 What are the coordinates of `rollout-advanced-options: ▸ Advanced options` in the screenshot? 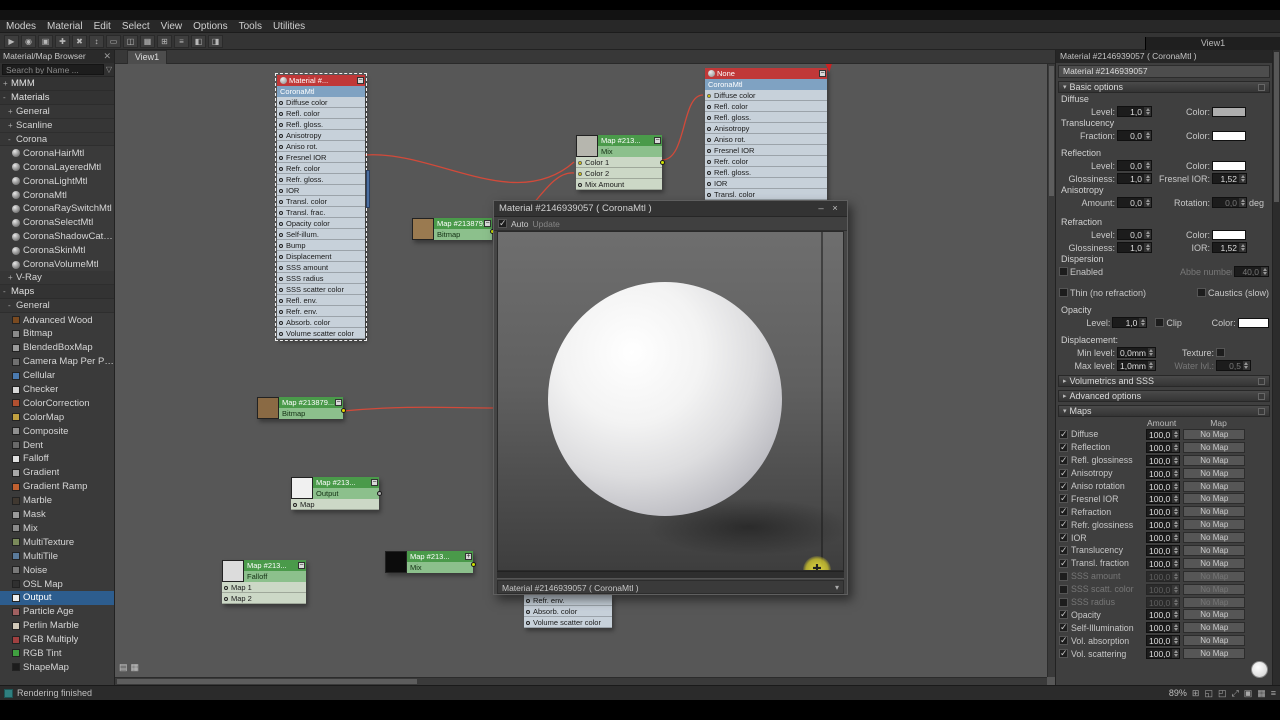 It's located at (1164, 396).